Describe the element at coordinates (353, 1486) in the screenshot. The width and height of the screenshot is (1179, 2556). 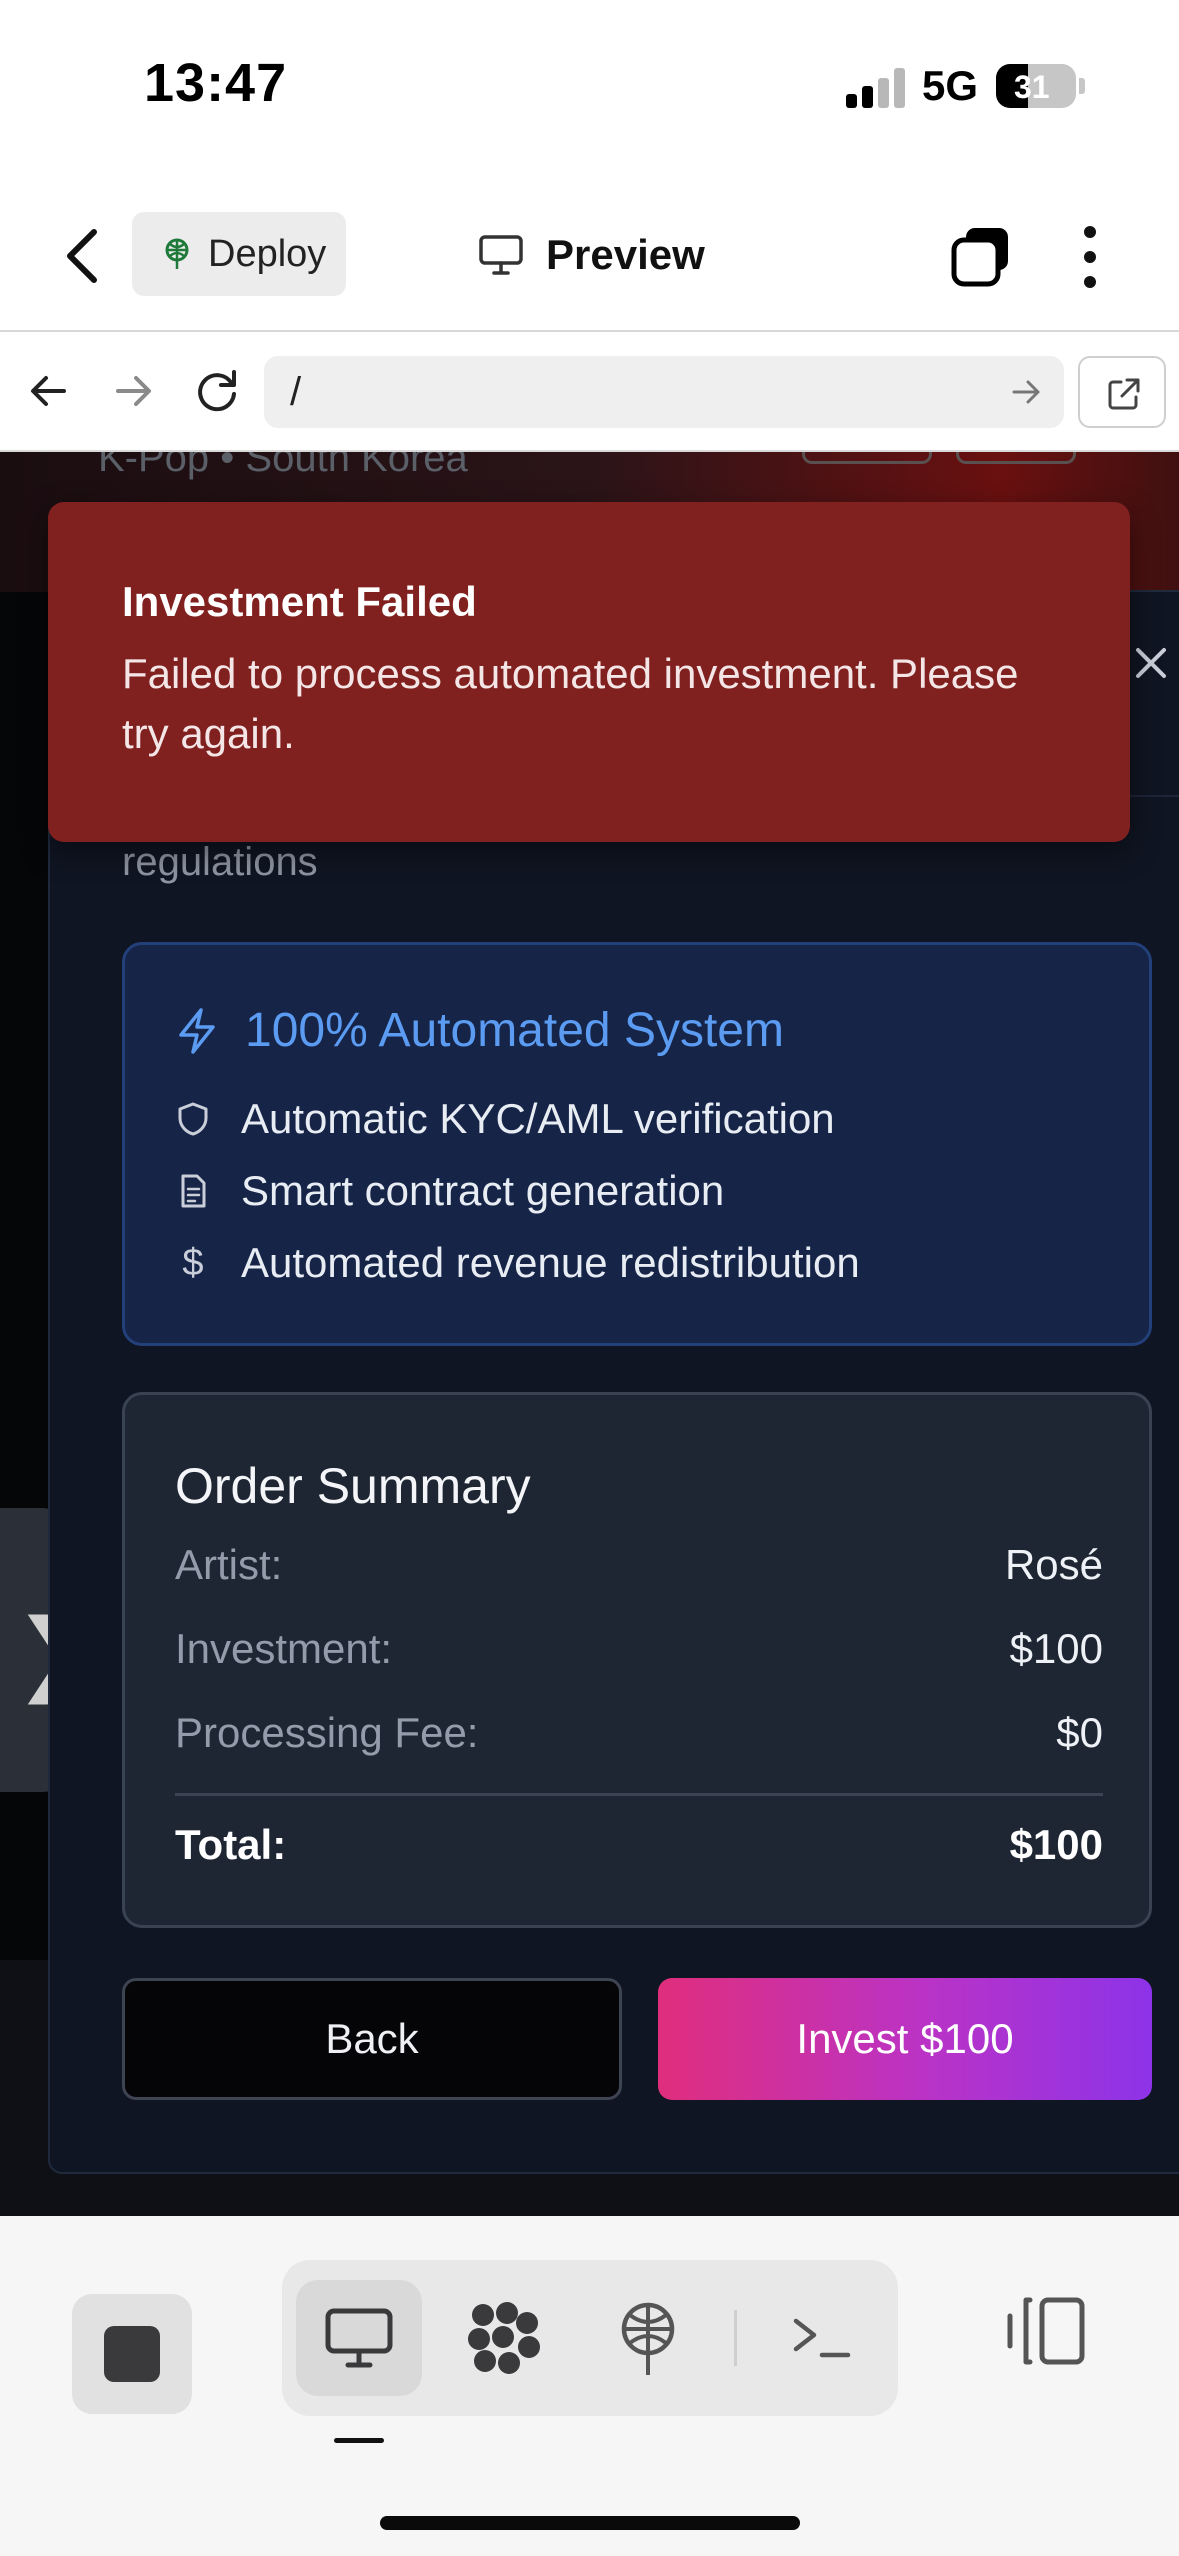
I see `order-summary-title: Order Summary` at that location.